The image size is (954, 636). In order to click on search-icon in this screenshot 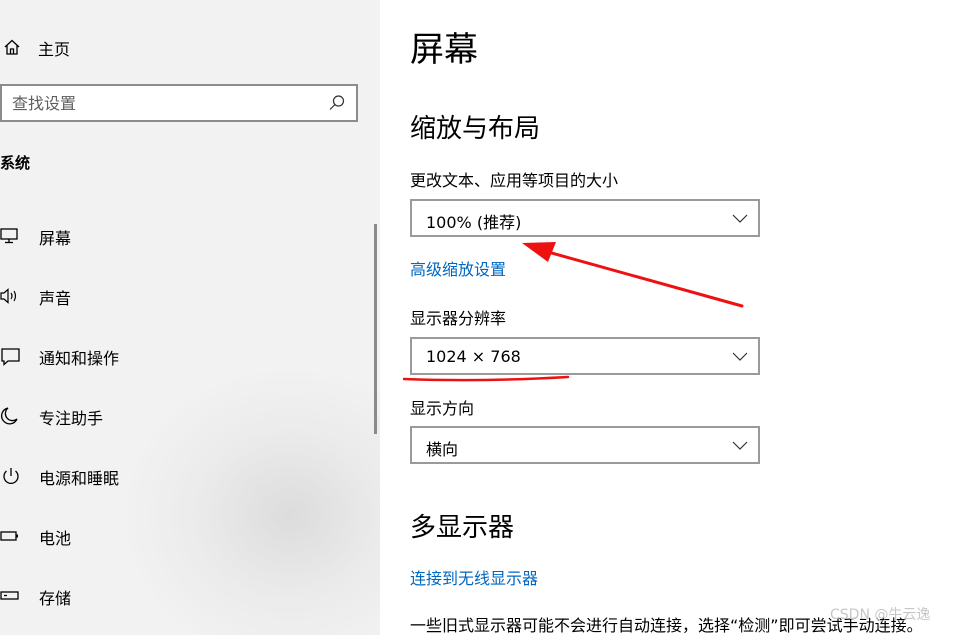, I will do `click(337, 103)`.